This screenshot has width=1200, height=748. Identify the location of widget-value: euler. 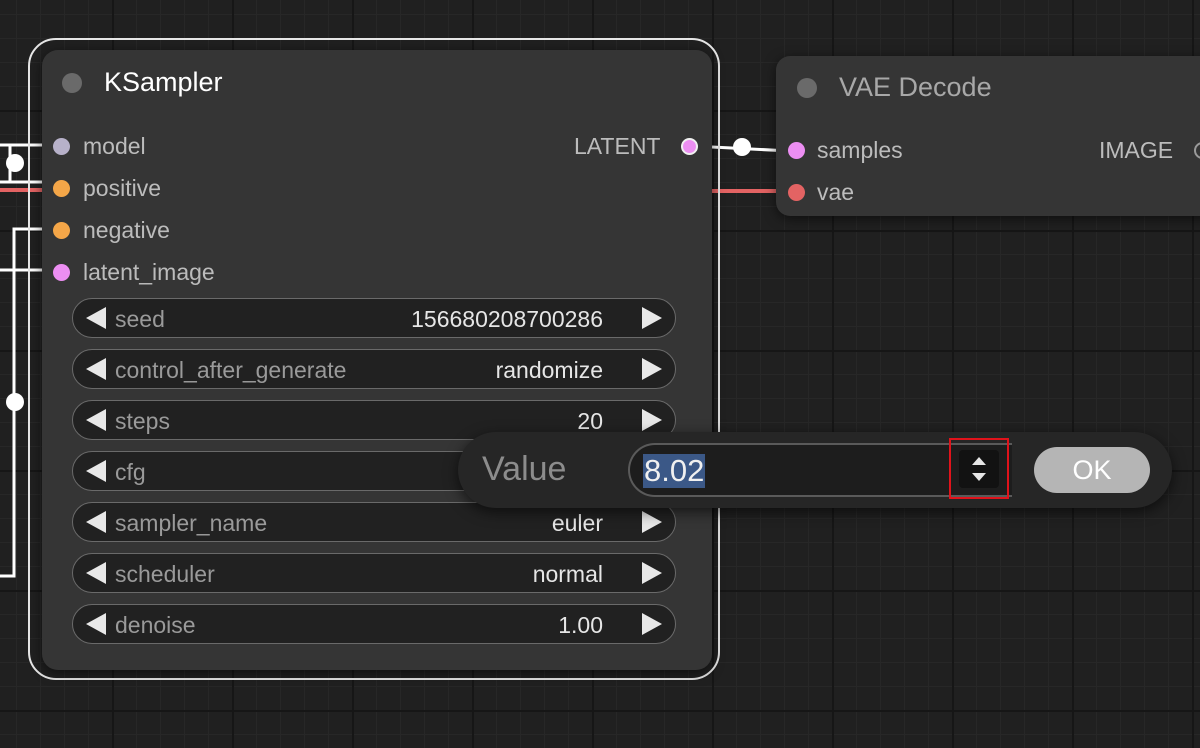
(577, 523).